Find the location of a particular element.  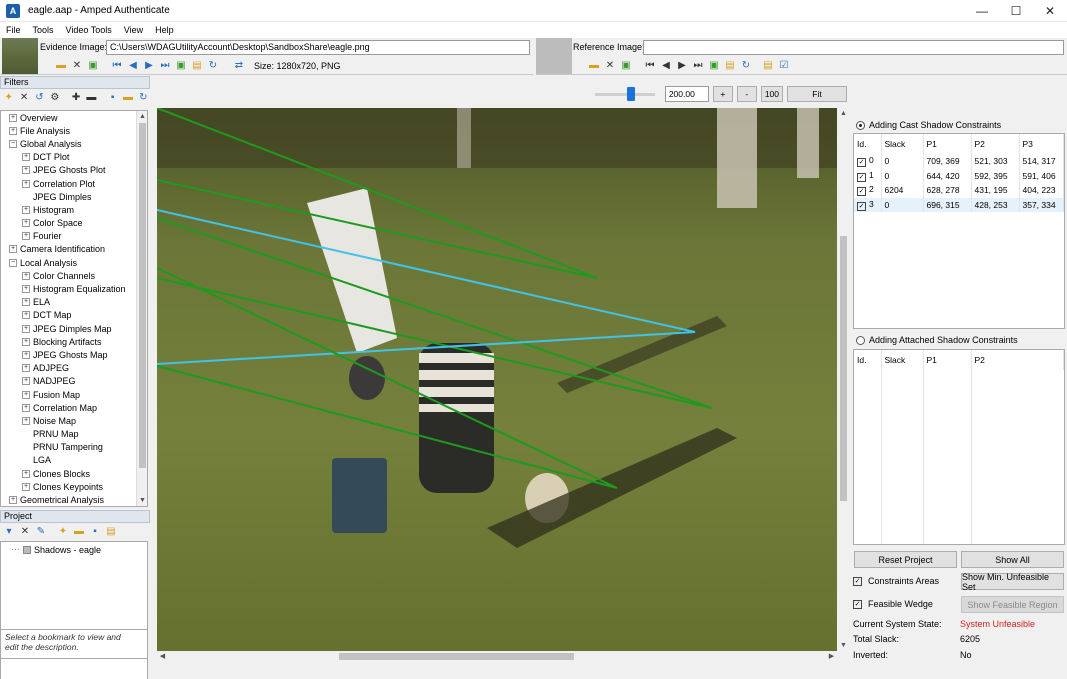

att-col-slack: Slack is located at coordinates (902, 360).